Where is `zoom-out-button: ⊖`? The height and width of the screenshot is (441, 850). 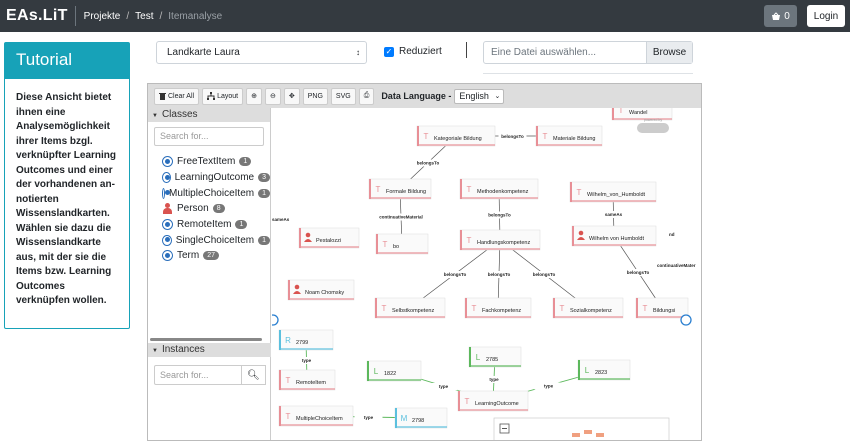 zoom-out-button: ⊖ is located at coordinates (272, 96).